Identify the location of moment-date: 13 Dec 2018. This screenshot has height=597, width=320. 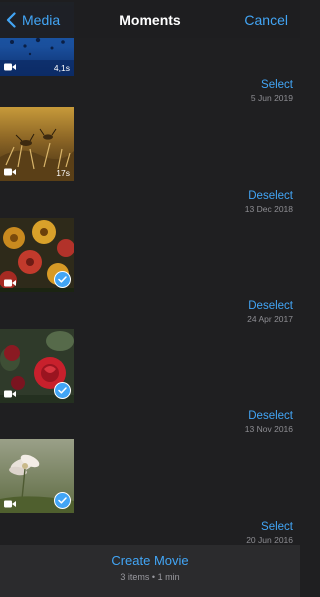
(268, 209).